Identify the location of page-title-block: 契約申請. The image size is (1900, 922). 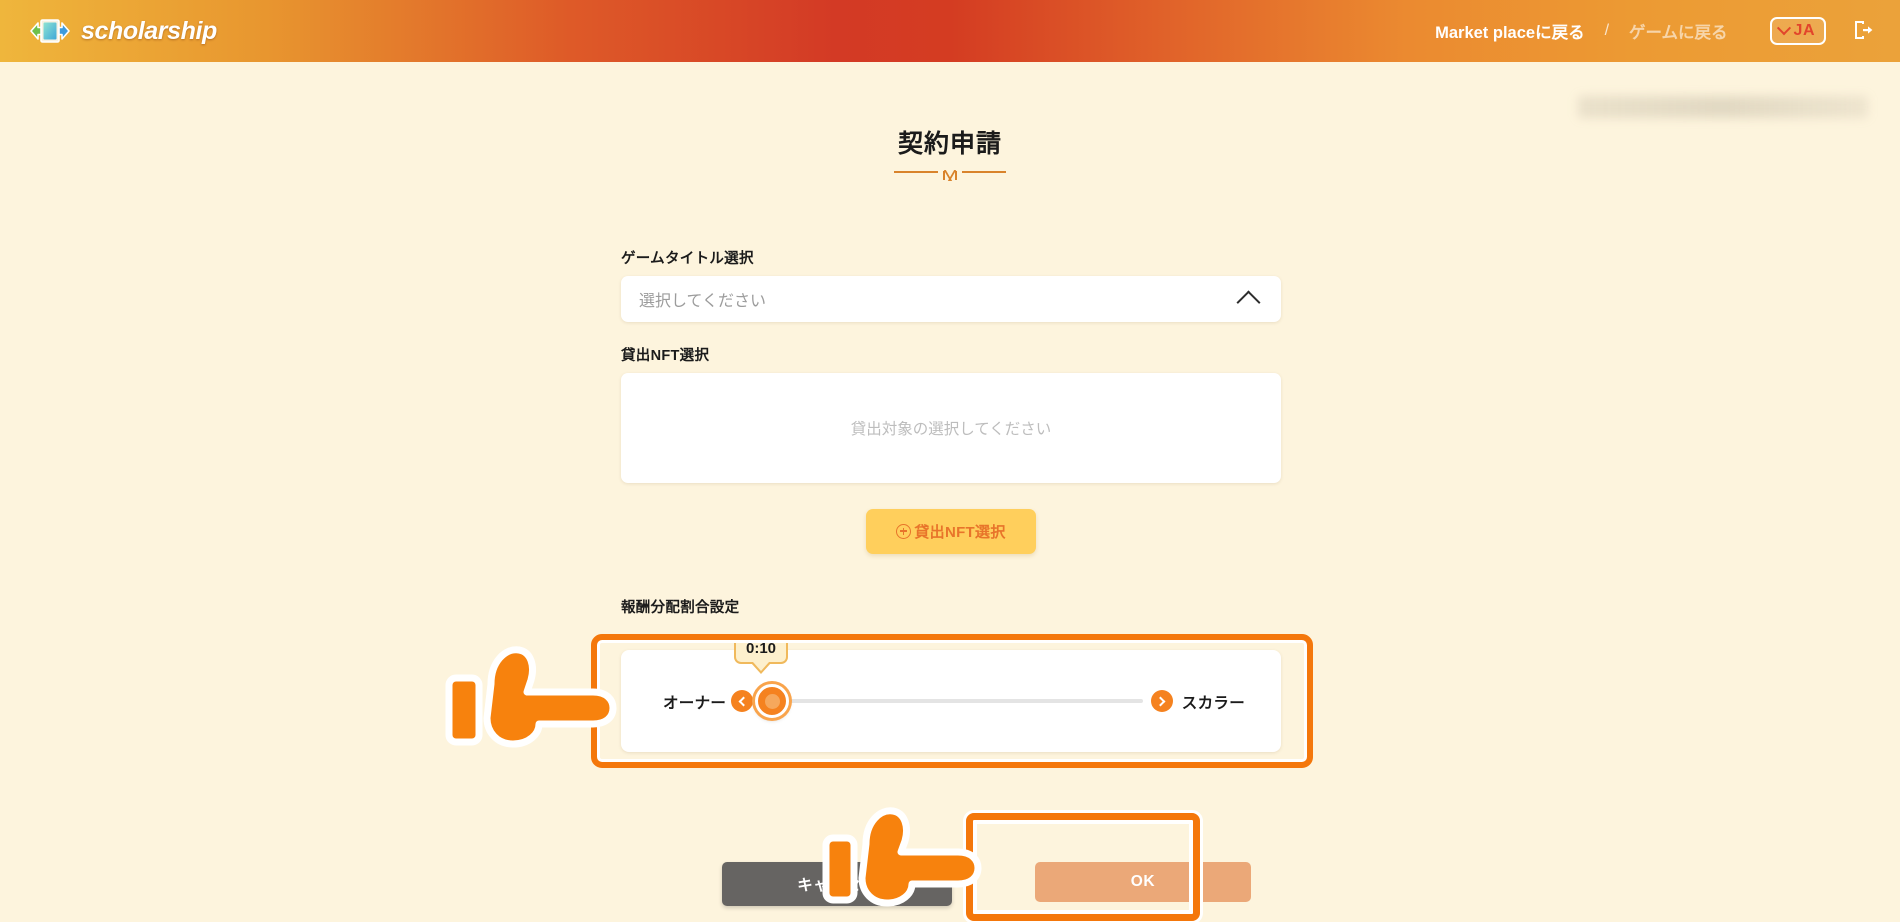
(950, 153).